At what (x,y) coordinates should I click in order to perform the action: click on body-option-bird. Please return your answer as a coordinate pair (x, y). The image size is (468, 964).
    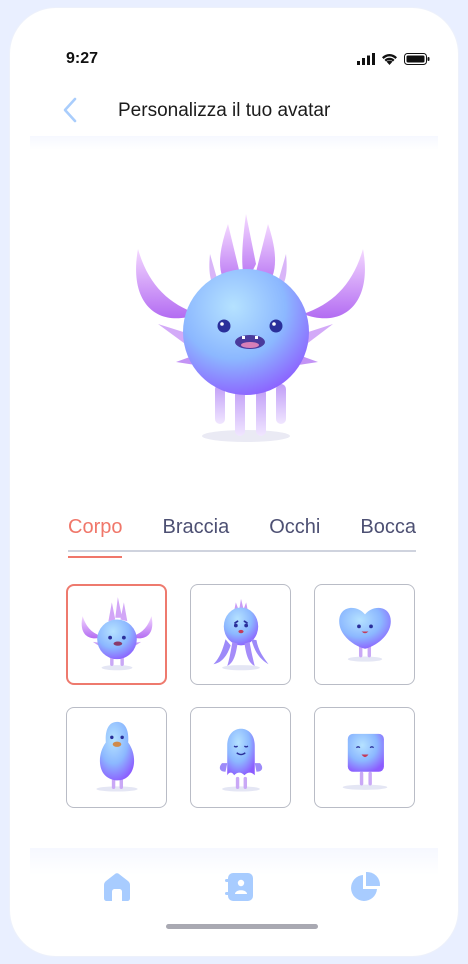
    Looking at the image, I should click on (116, 757).